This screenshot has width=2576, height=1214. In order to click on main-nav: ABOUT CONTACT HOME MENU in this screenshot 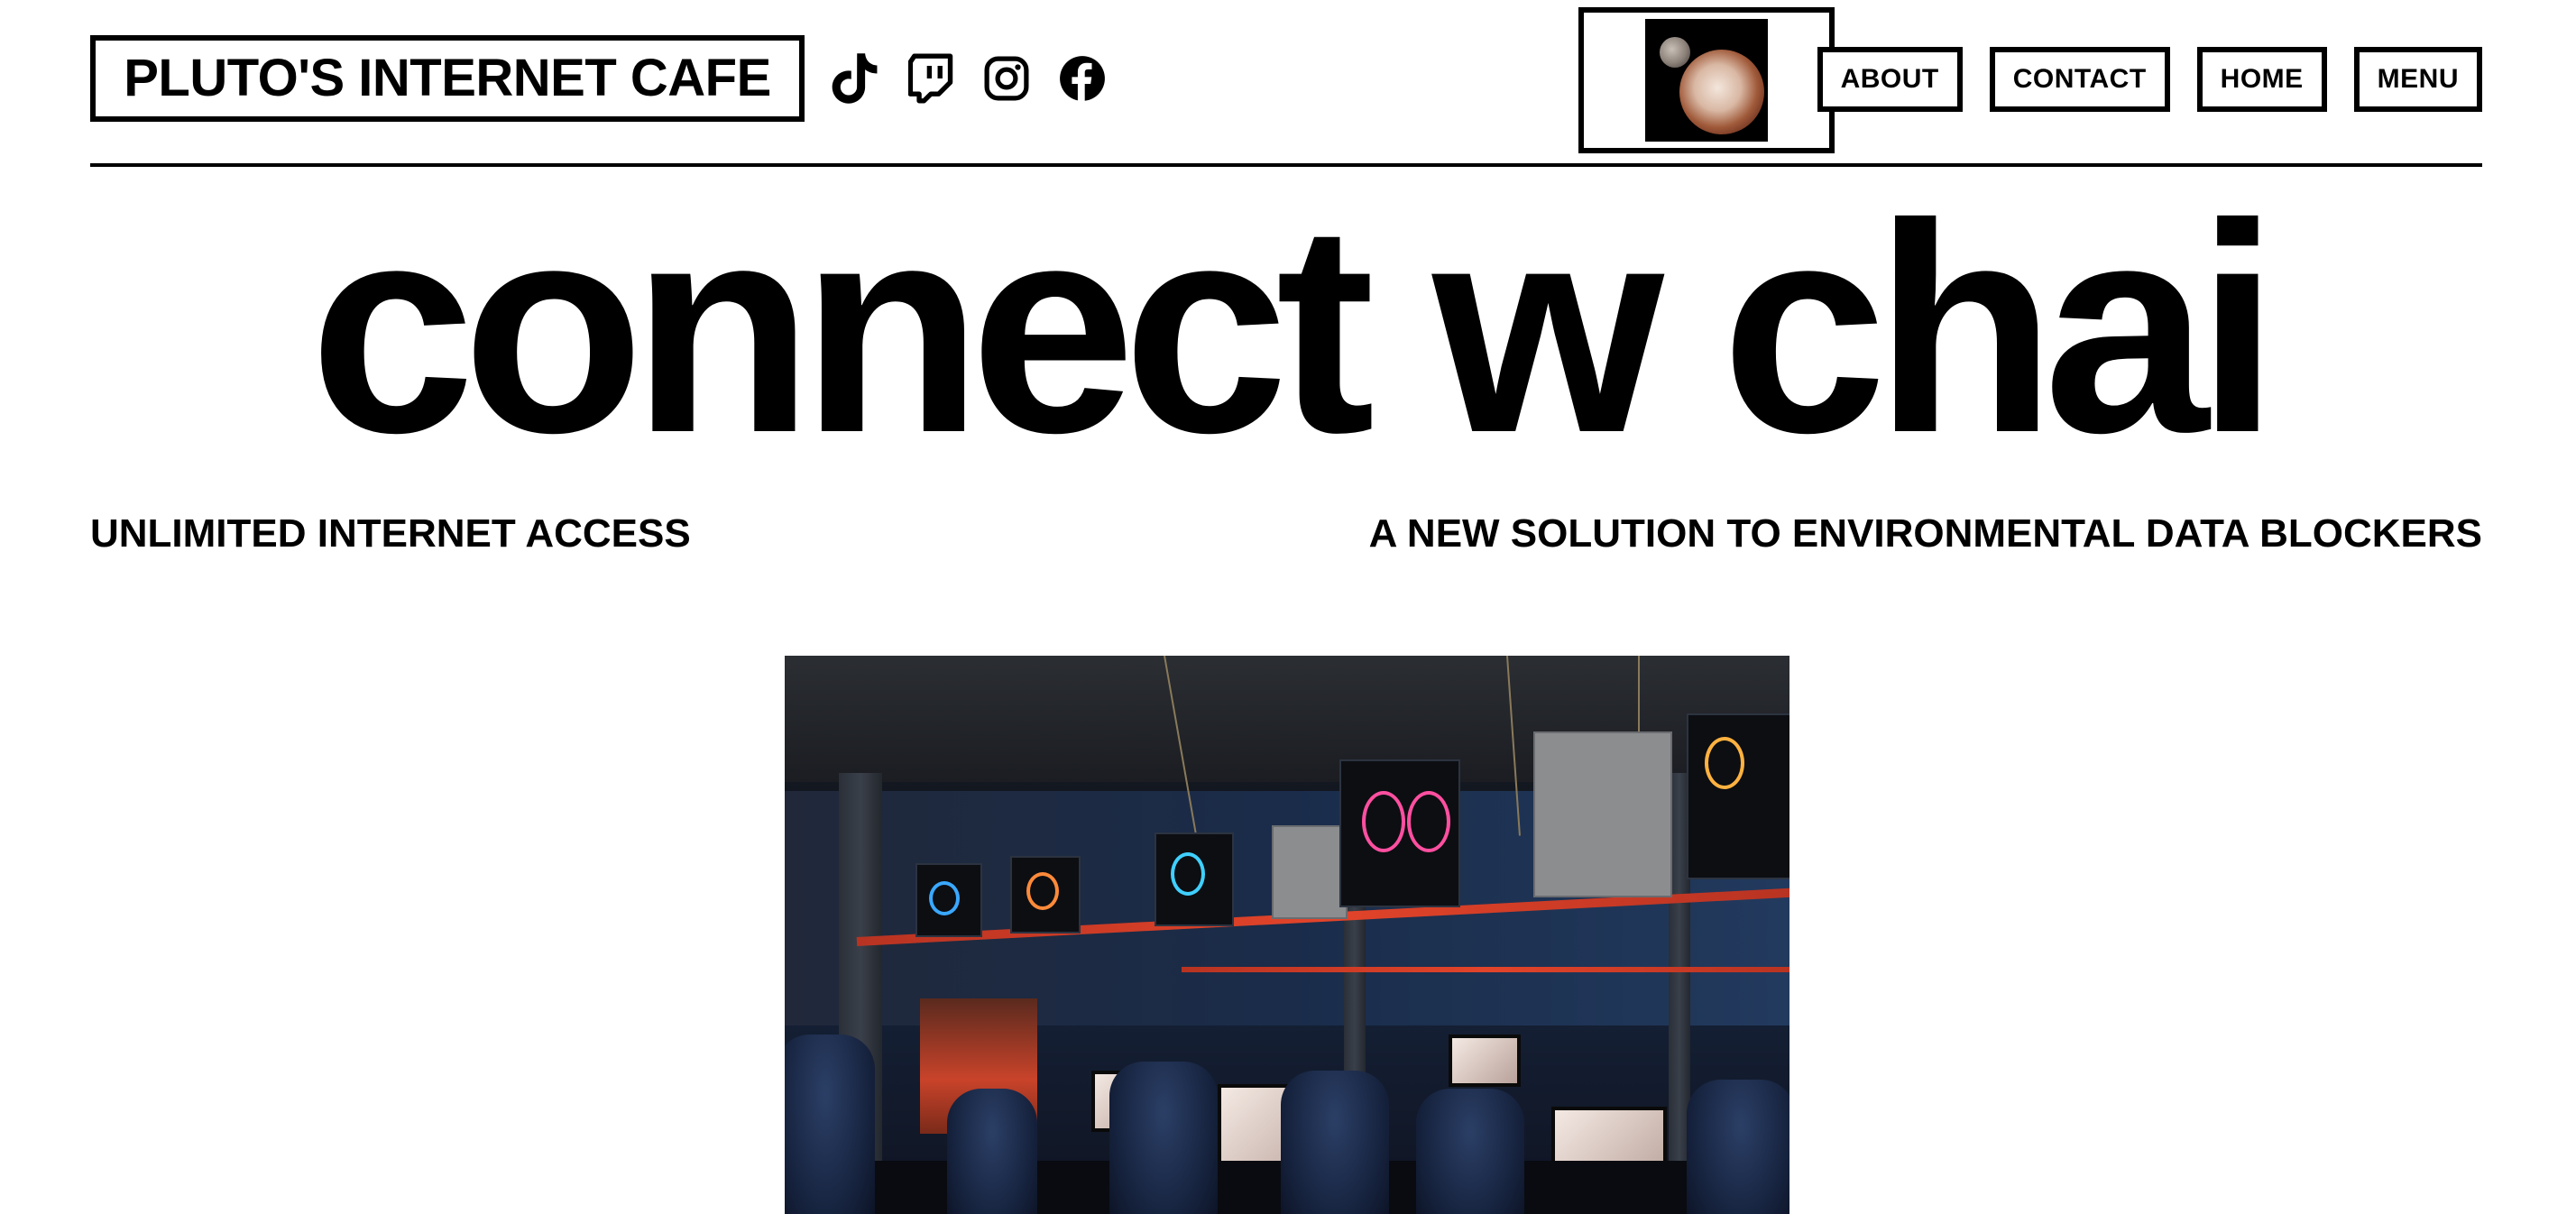, I will do `click(2149, 79)`.